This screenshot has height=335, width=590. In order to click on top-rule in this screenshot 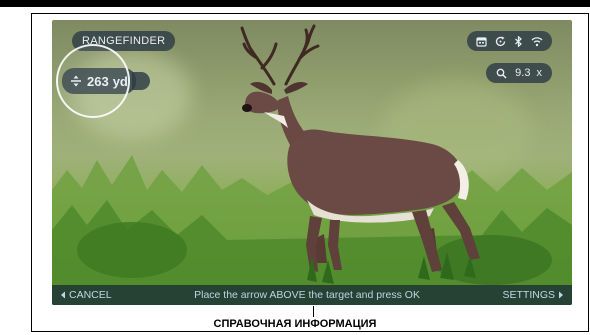, I will do `click(295, 3)`.